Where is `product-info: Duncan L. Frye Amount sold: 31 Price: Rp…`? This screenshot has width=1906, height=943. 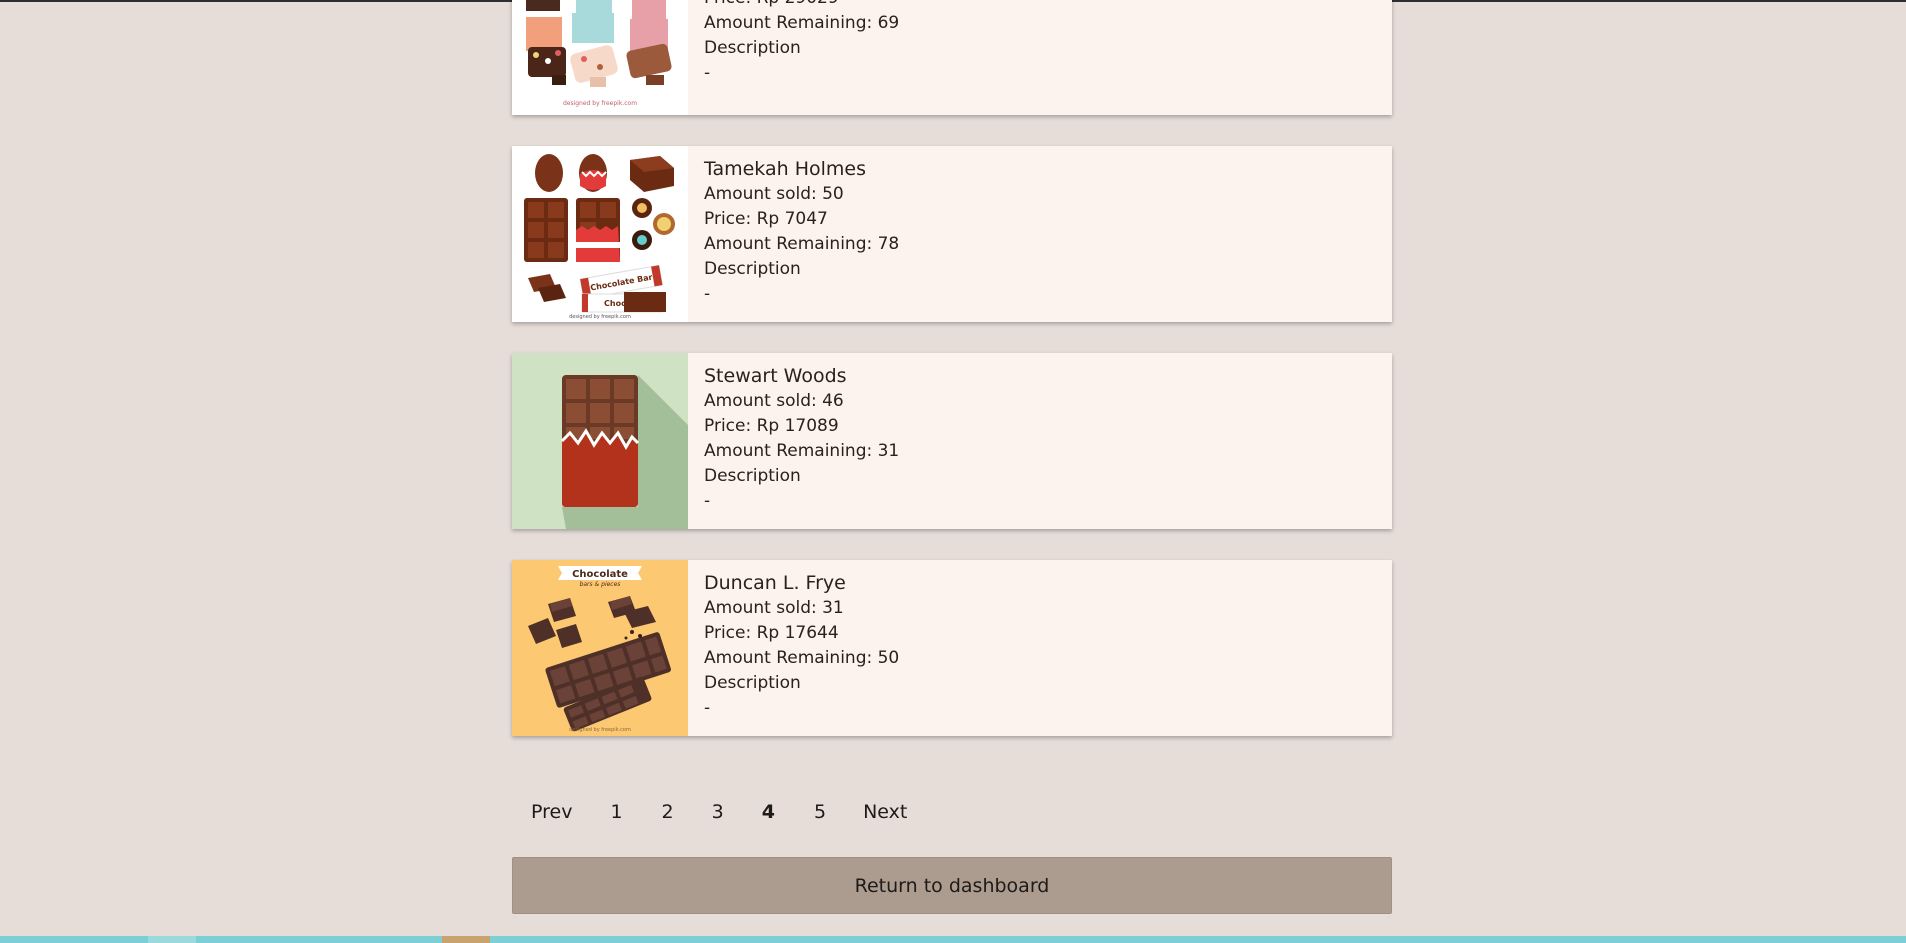 product-info: Duncan L. Frye Amount sold: 31 Price: Rp… is located at coordinates (793, 648).